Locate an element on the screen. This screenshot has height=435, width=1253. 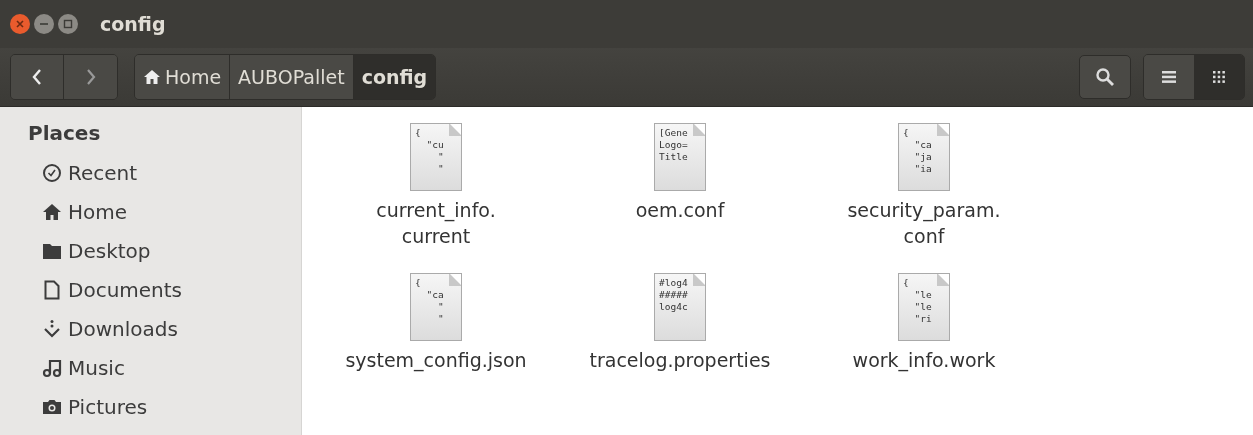
downloads-icon is located at coordinates (52, 328).